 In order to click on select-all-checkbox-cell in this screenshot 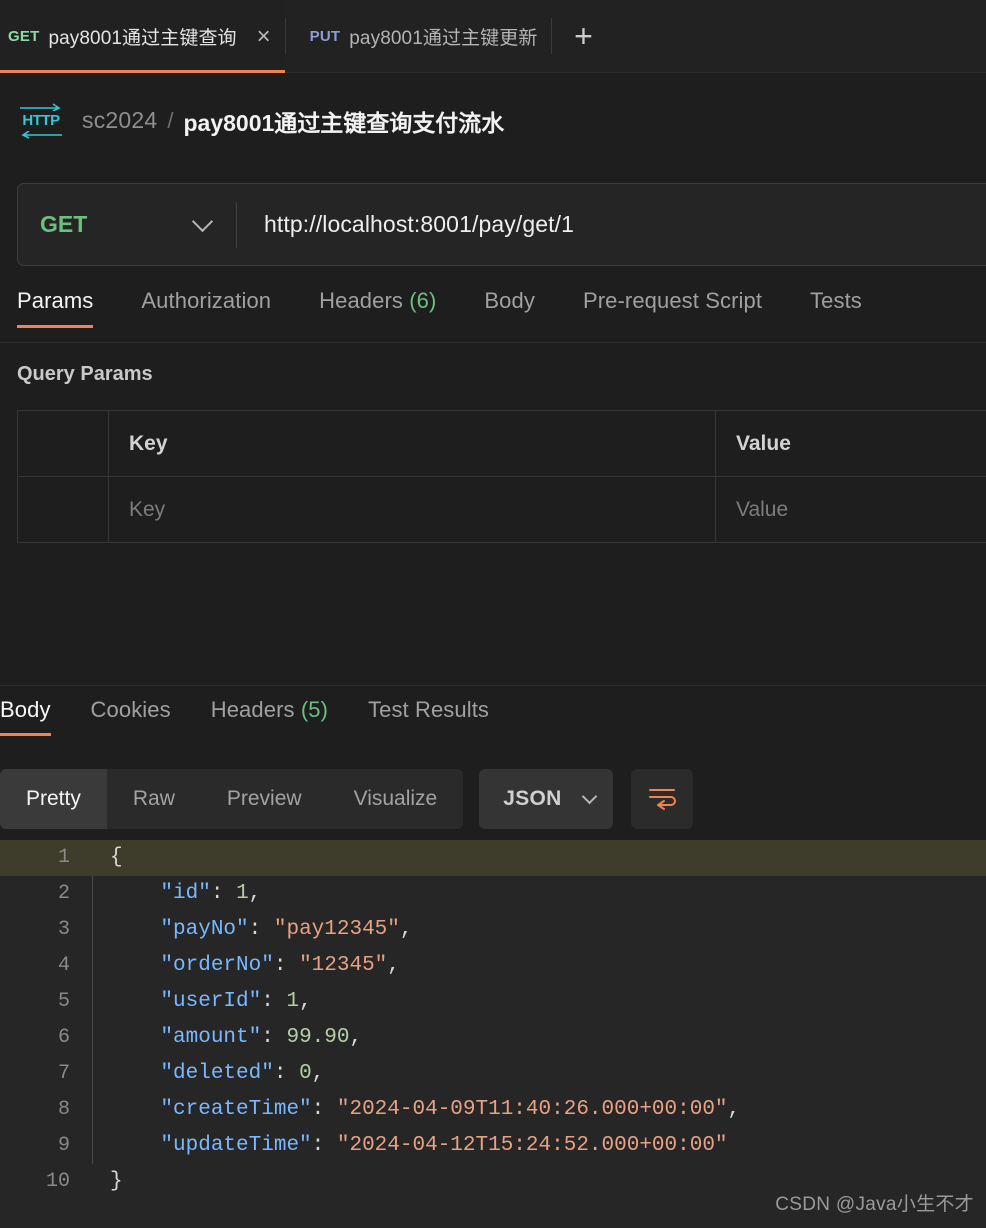, I will do `click(63, 443)`.